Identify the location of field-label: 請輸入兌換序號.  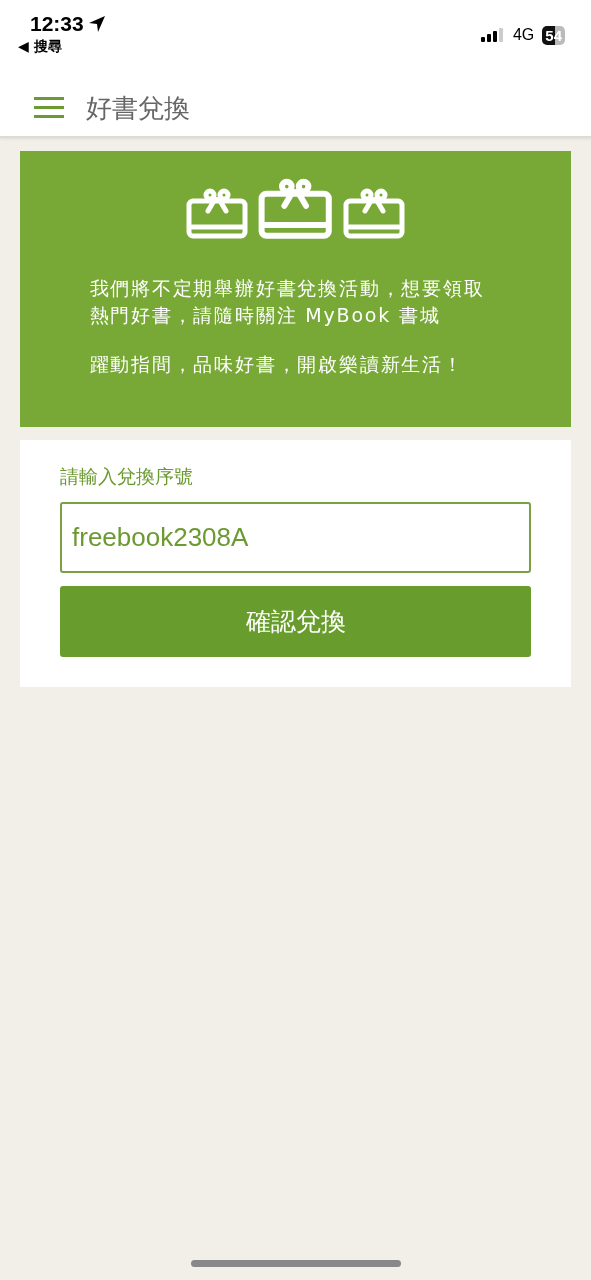
(127, 476).